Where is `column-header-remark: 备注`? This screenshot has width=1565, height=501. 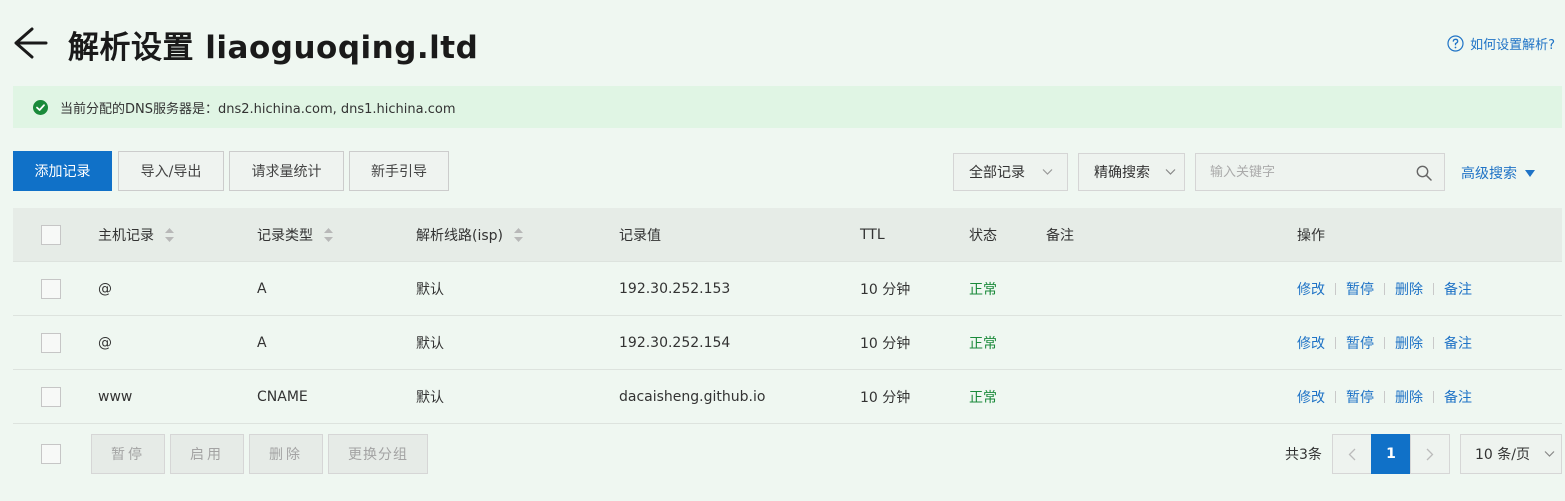 column-header-remark: 备注 is located at coordinates (1060, 235).